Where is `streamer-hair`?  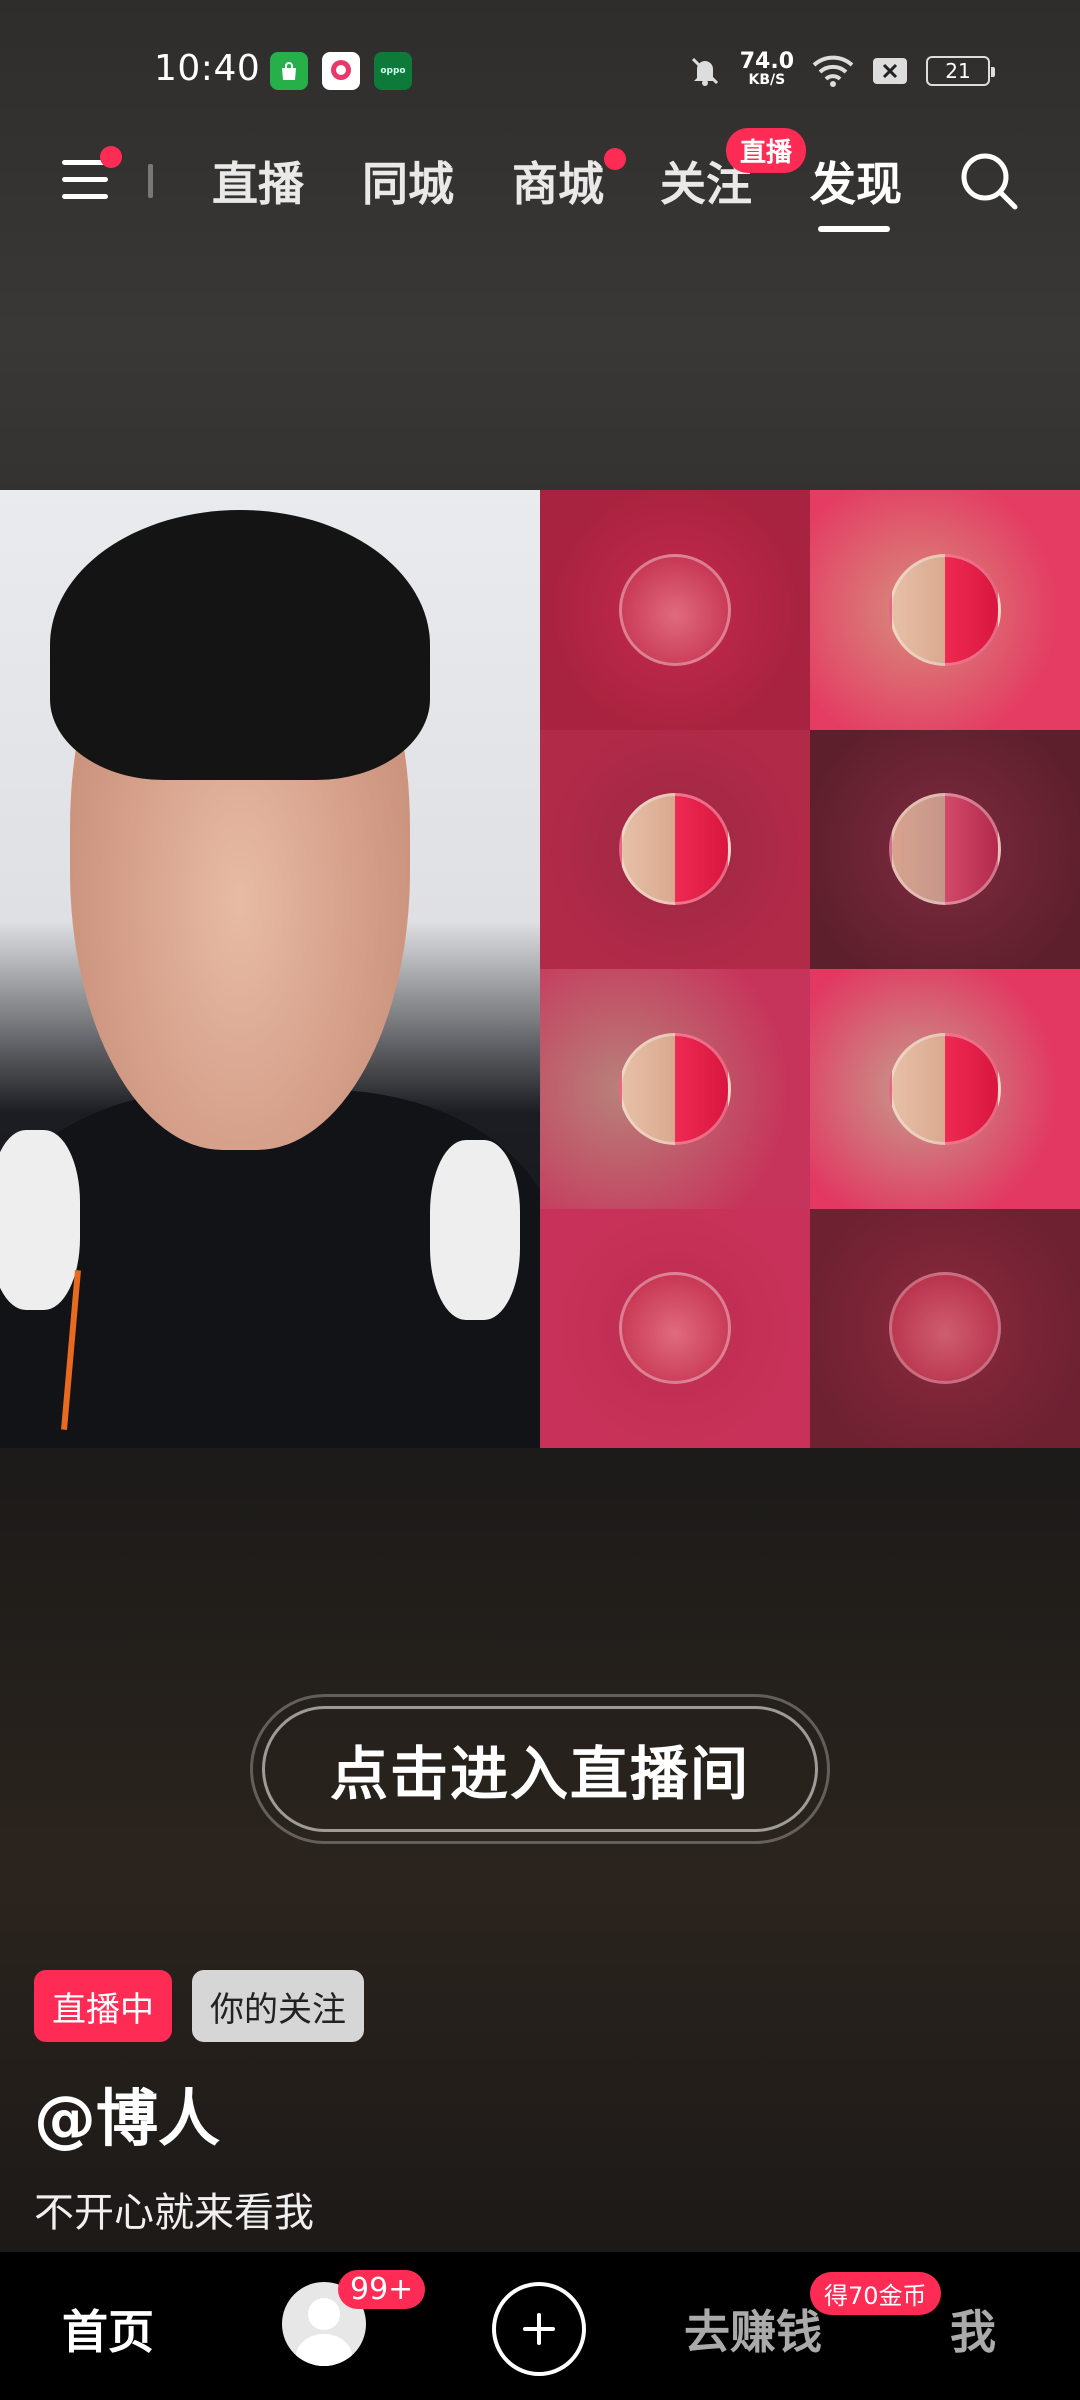 streamer-hair is located at coordinates (240, 645).